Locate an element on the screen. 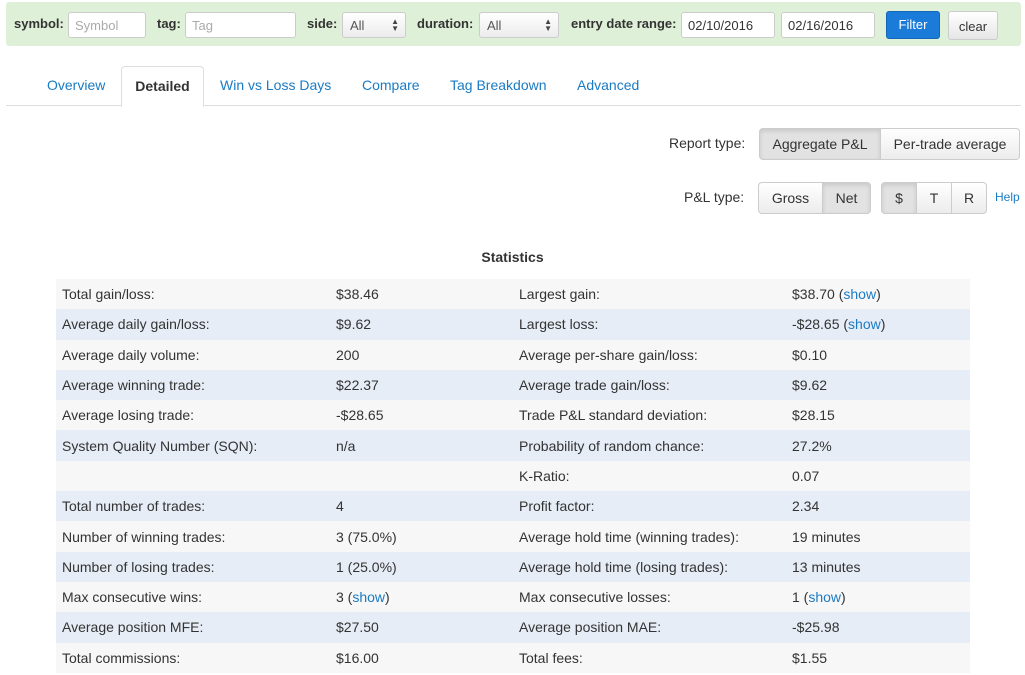 The height and width of the screenshot is (675, 1025). stat-value-text: $9.62 is located at coordinates (354, 324).